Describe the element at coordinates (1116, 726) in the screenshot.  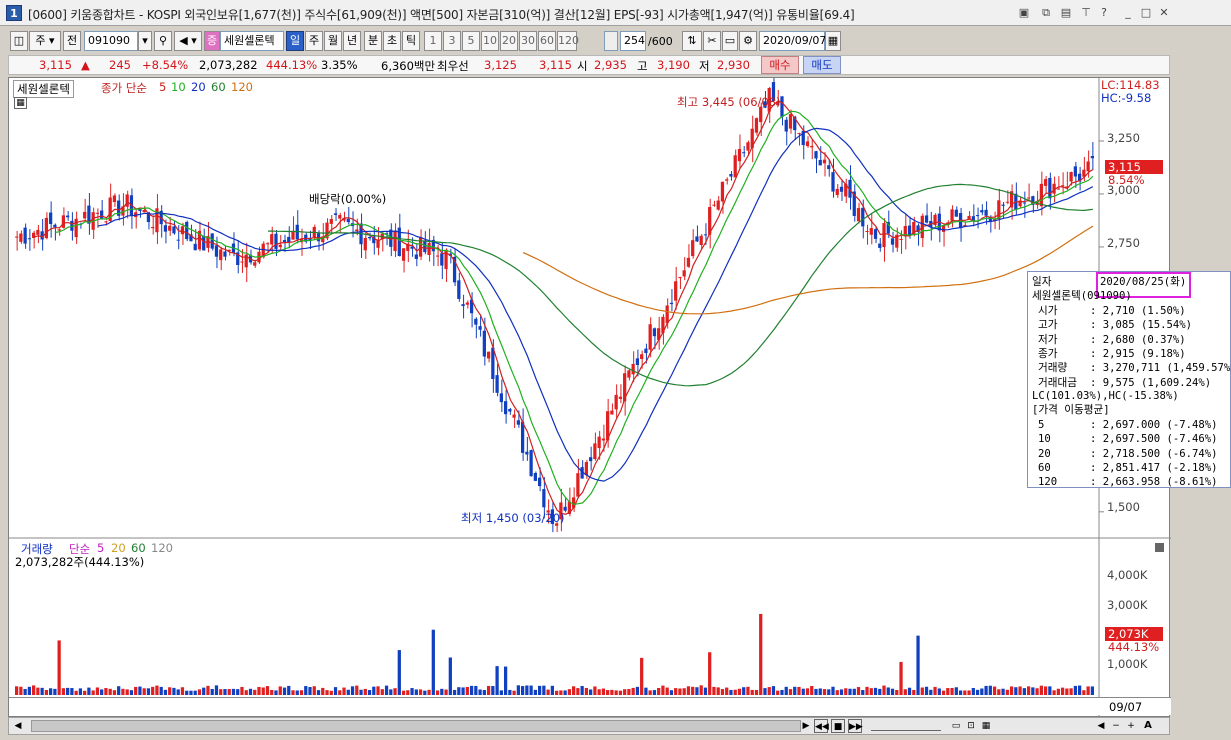
I see `zoom-out-icon: −` at that location.